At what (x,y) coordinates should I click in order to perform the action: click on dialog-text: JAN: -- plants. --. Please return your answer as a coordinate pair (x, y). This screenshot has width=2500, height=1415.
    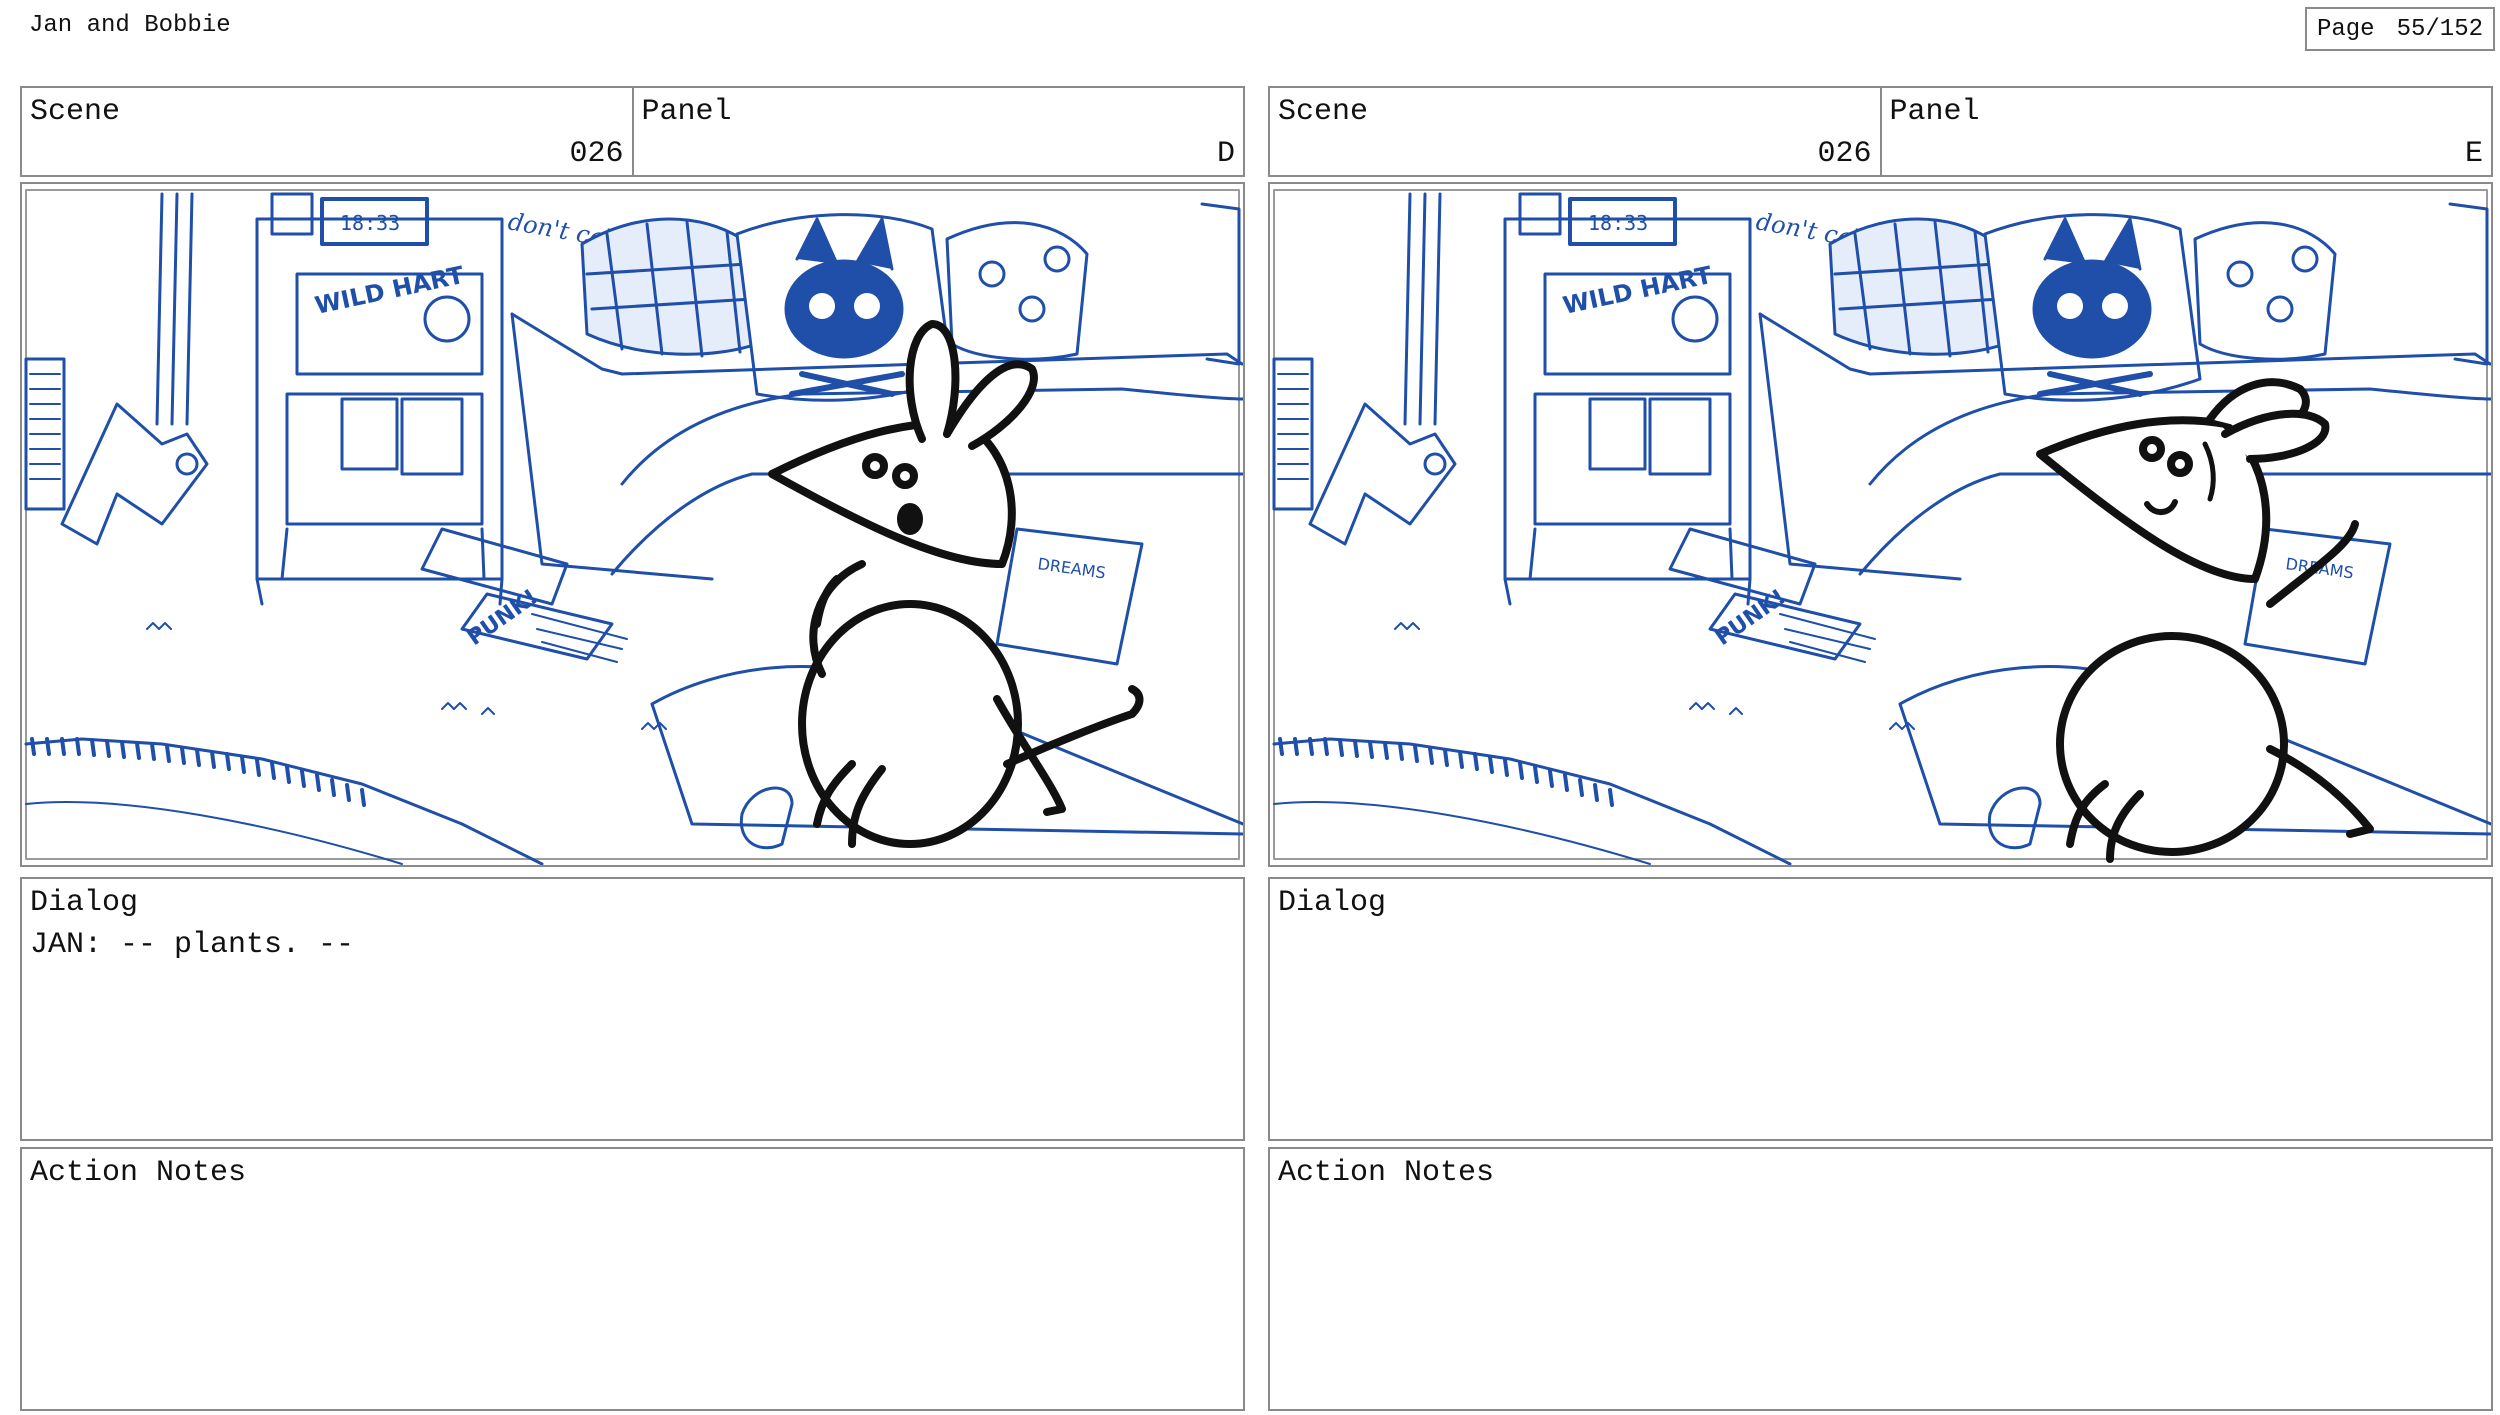
    Looking at the image, I should click on (192, 945).